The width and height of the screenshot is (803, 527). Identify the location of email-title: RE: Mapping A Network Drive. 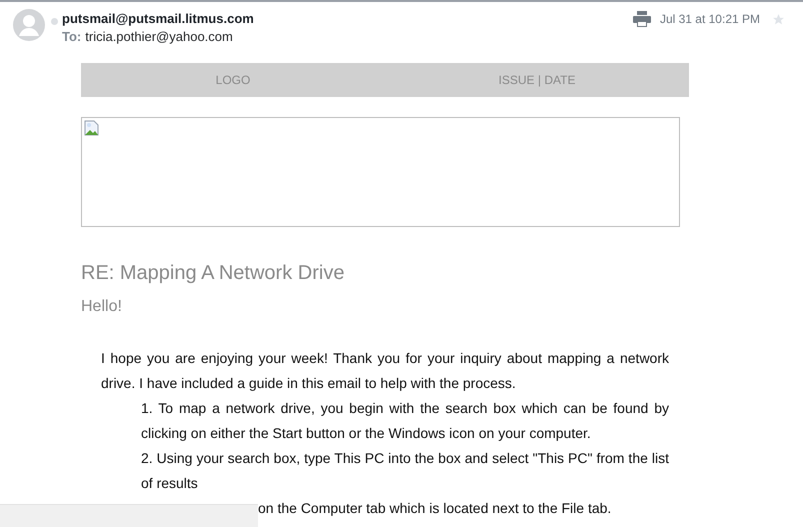
(213, 273).